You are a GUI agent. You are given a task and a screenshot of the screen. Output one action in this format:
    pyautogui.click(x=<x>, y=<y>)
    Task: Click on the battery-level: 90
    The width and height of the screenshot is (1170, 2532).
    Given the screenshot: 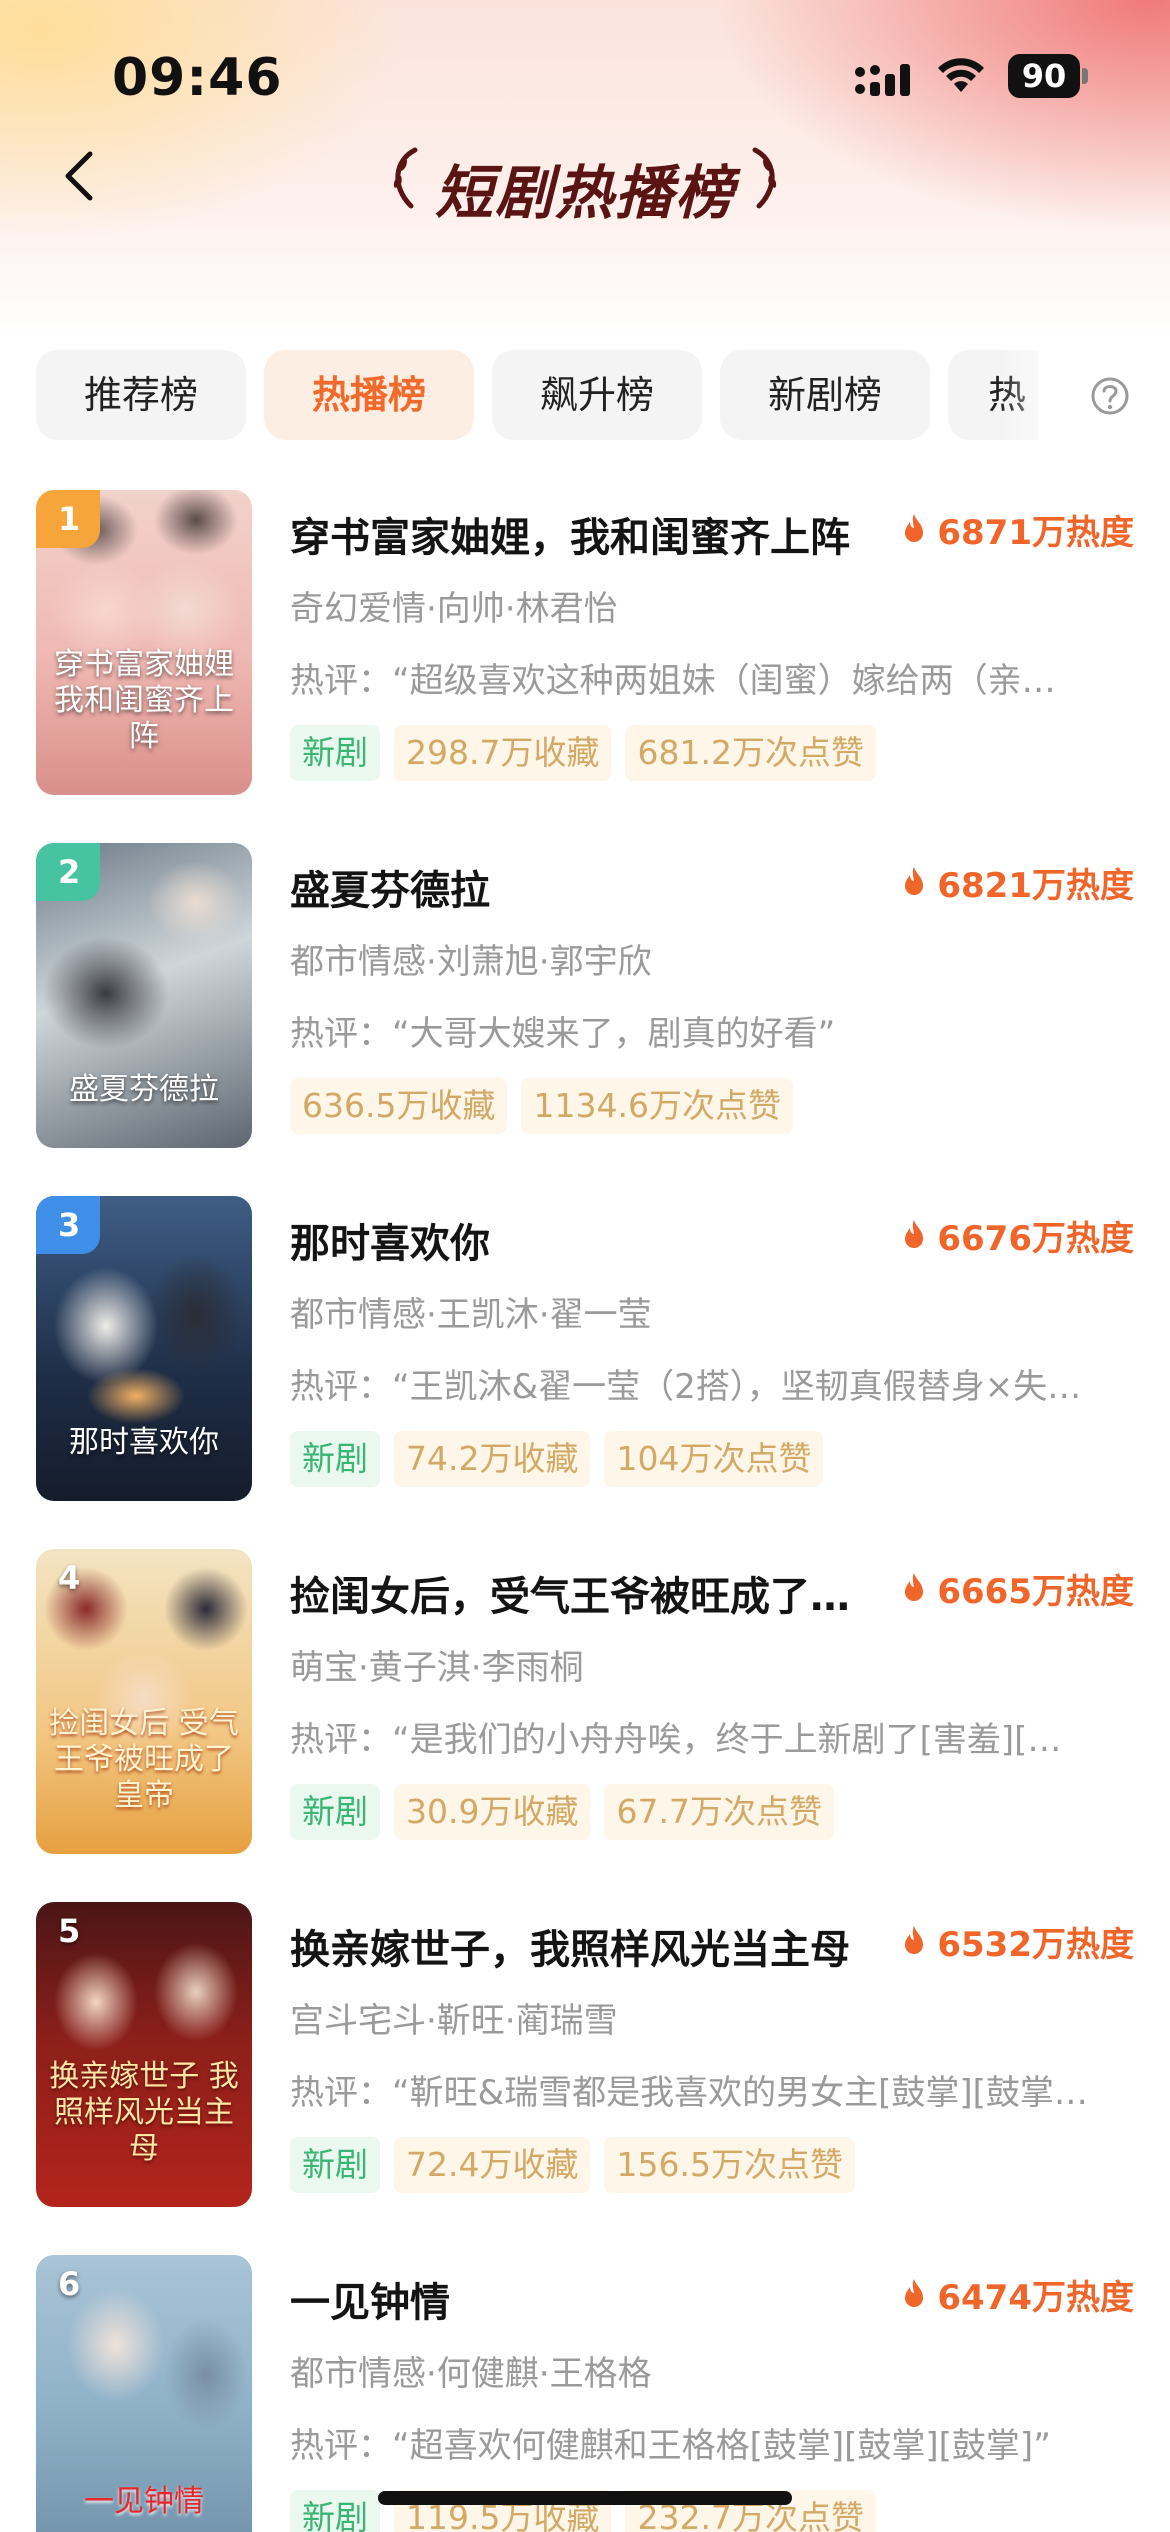 What is the action you would take?
    pyautogui.click(x=1044, y=76)
    